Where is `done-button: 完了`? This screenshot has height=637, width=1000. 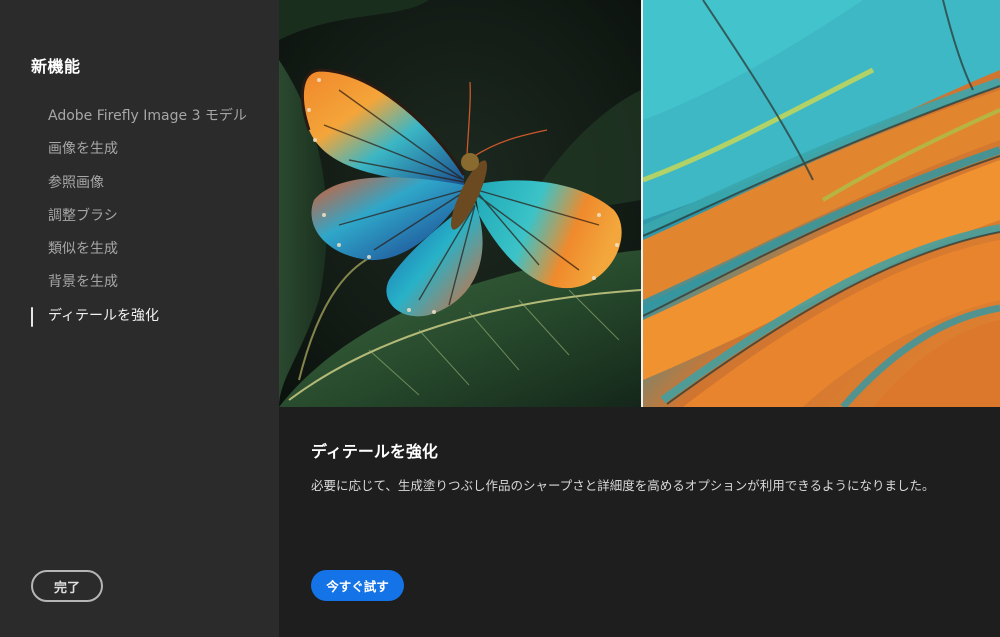
done-button: 完了 is located at coordinates (67, 586).